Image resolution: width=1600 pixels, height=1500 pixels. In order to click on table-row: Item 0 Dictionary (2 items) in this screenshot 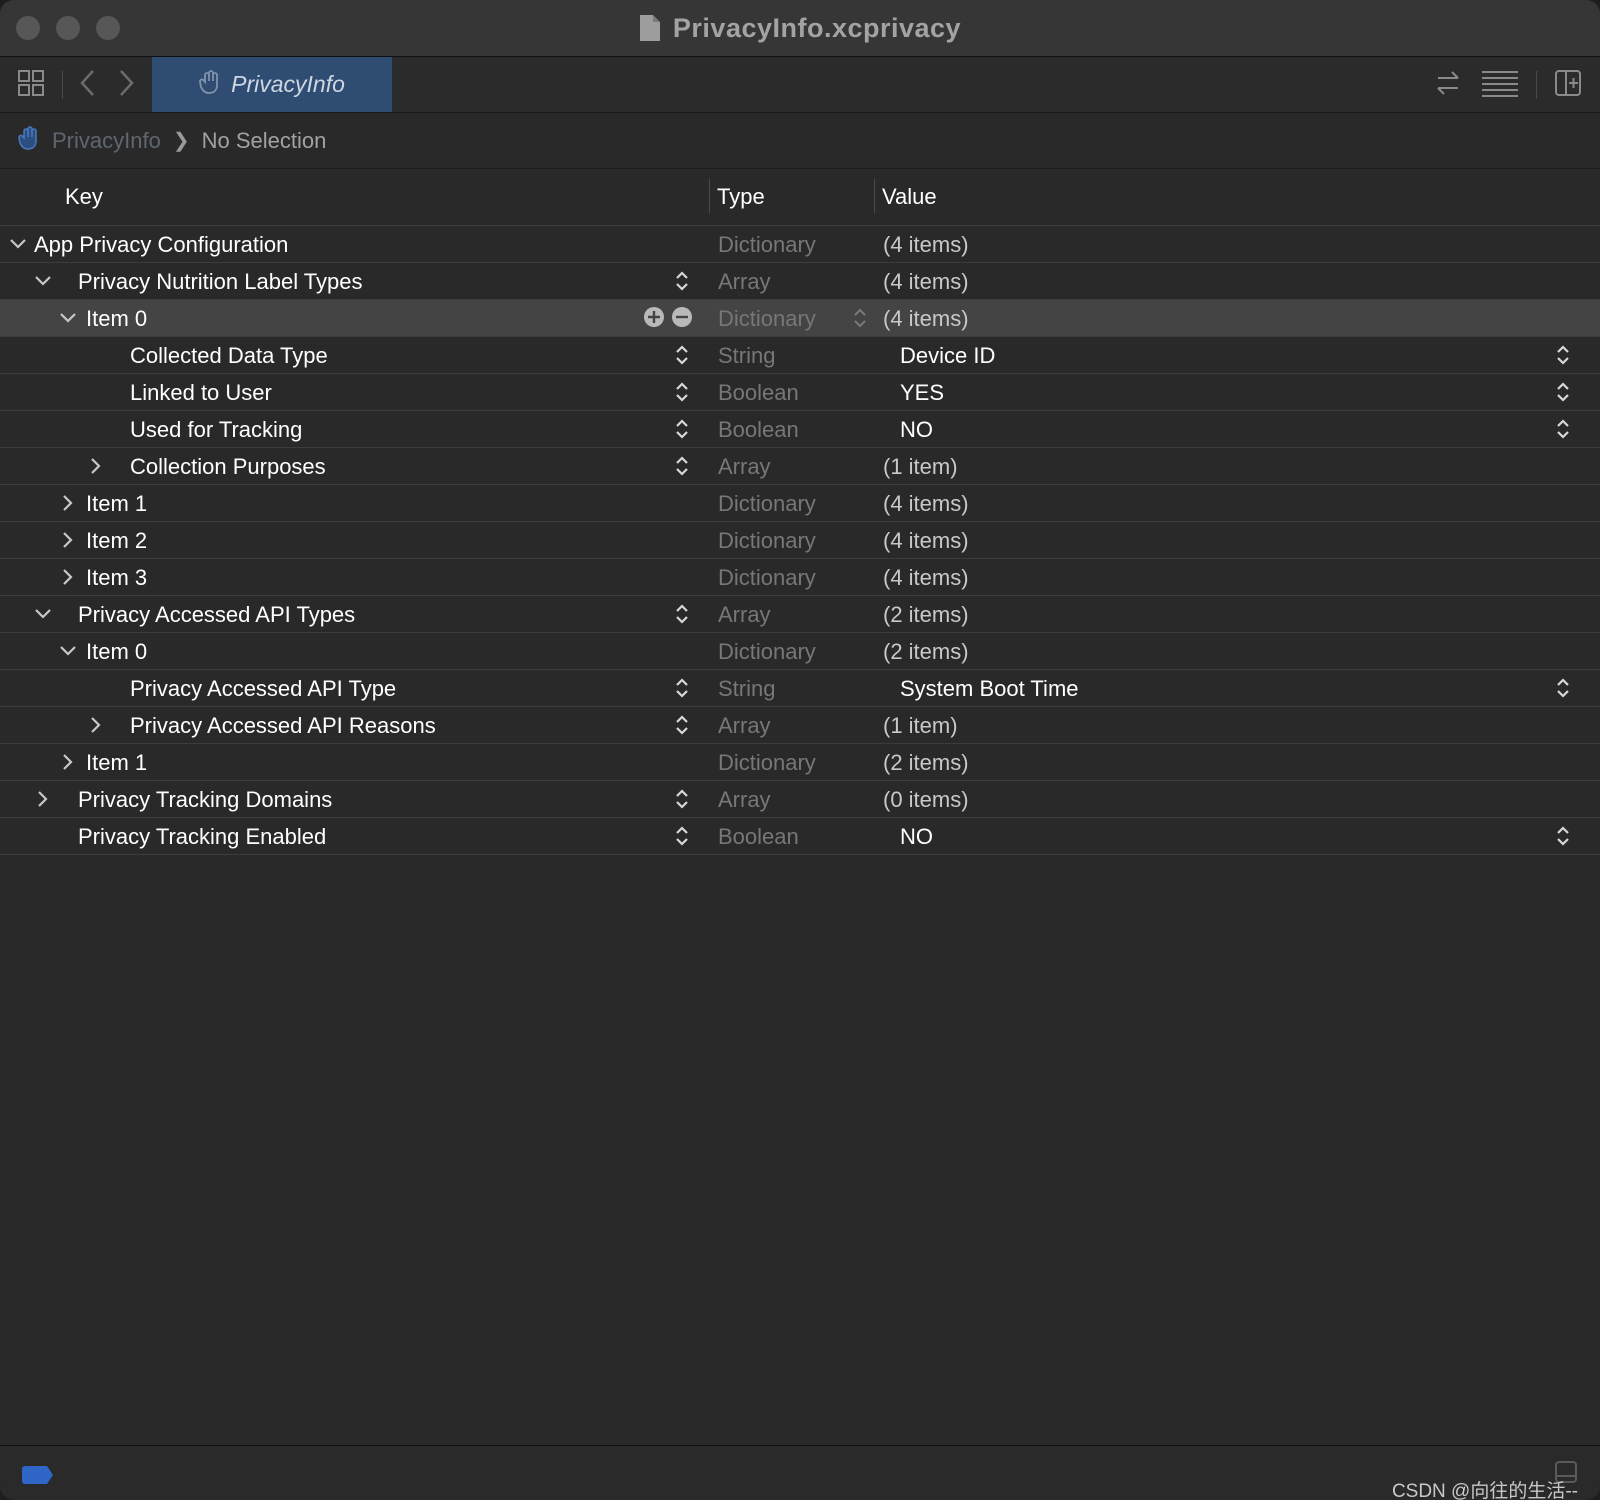, I will do `click(800, 651)`.